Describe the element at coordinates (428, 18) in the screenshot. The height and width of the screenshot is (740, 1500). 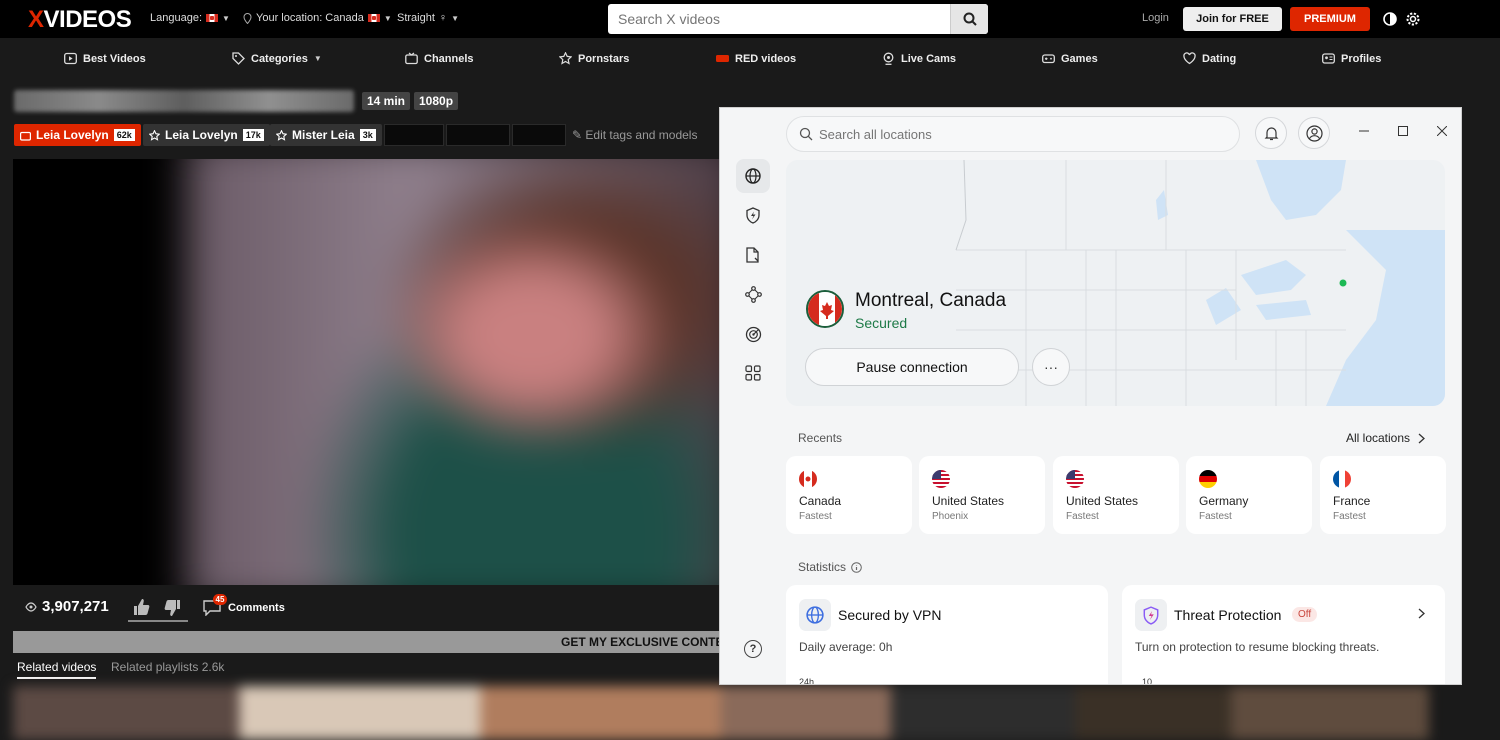
I see `orientation-selector: Straight ♀ ▼` at that location.